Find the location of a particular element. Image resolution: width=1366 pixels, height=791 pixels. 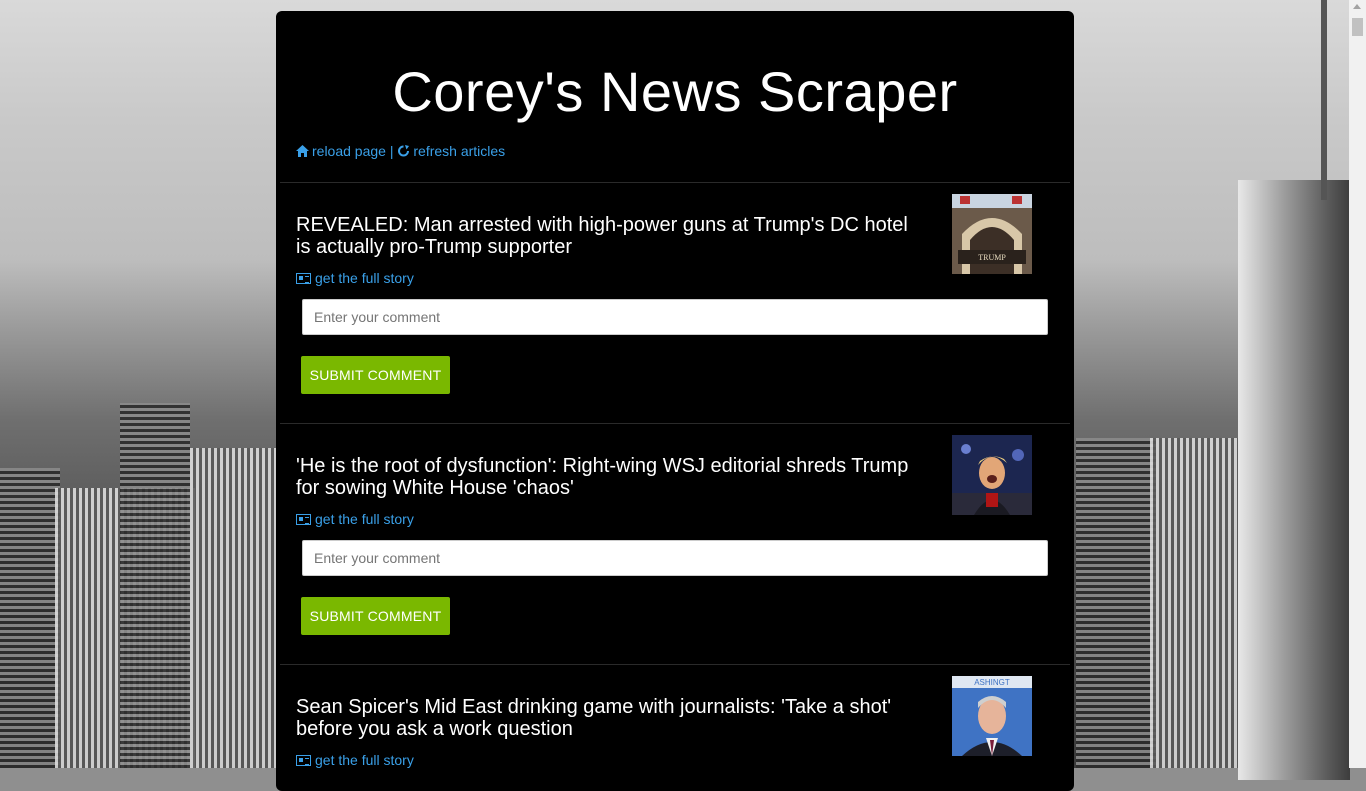

background-tower is located at coordinates (1294, 480).